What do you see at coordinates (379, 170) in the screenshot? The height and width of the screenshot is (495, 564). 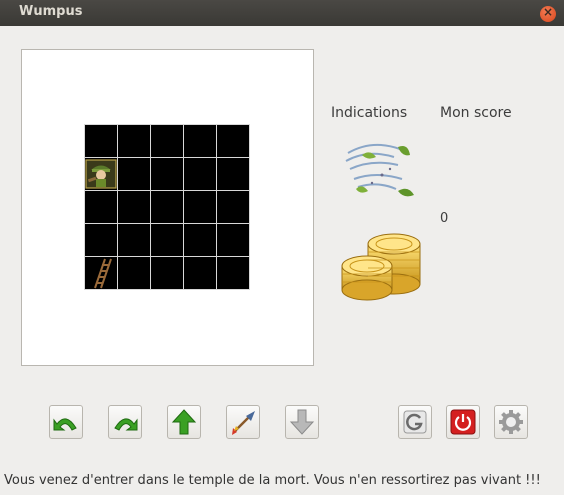 I see `wind-icon` at bounding box center [379, 170].